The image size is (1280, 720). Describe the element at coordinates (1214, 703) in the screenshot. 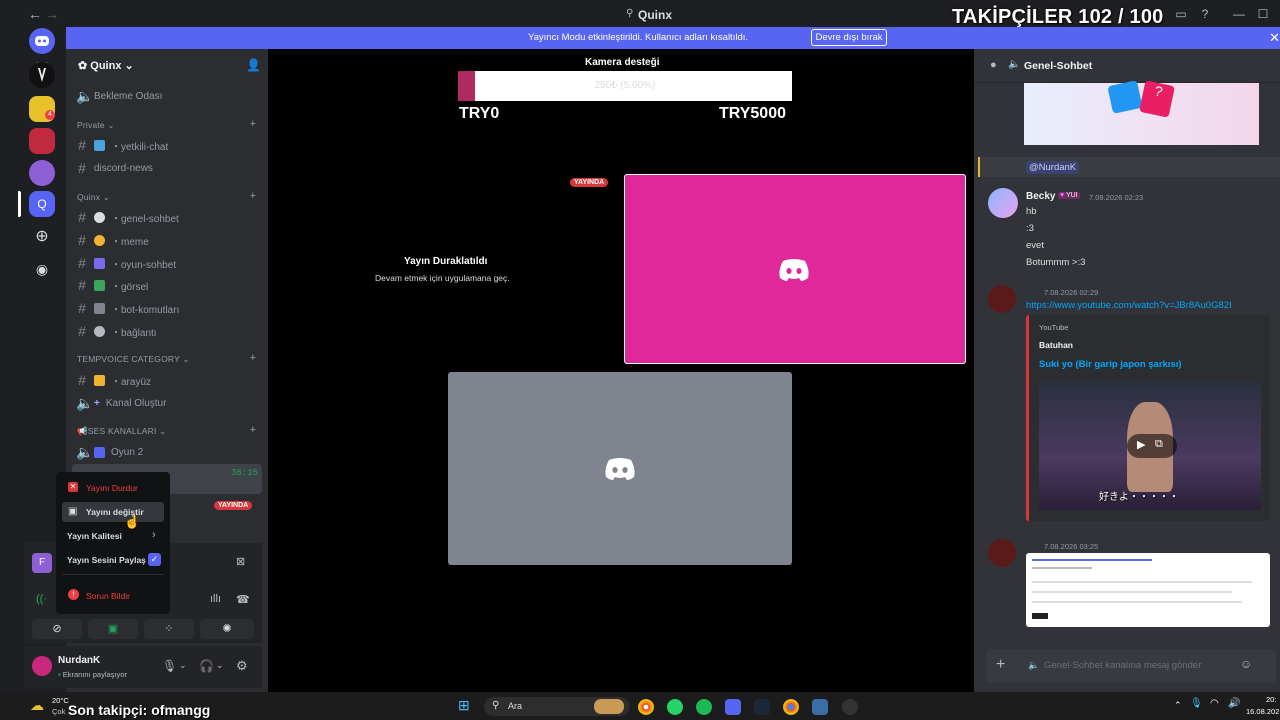

I see `wifi-icon: ◠` at that location.